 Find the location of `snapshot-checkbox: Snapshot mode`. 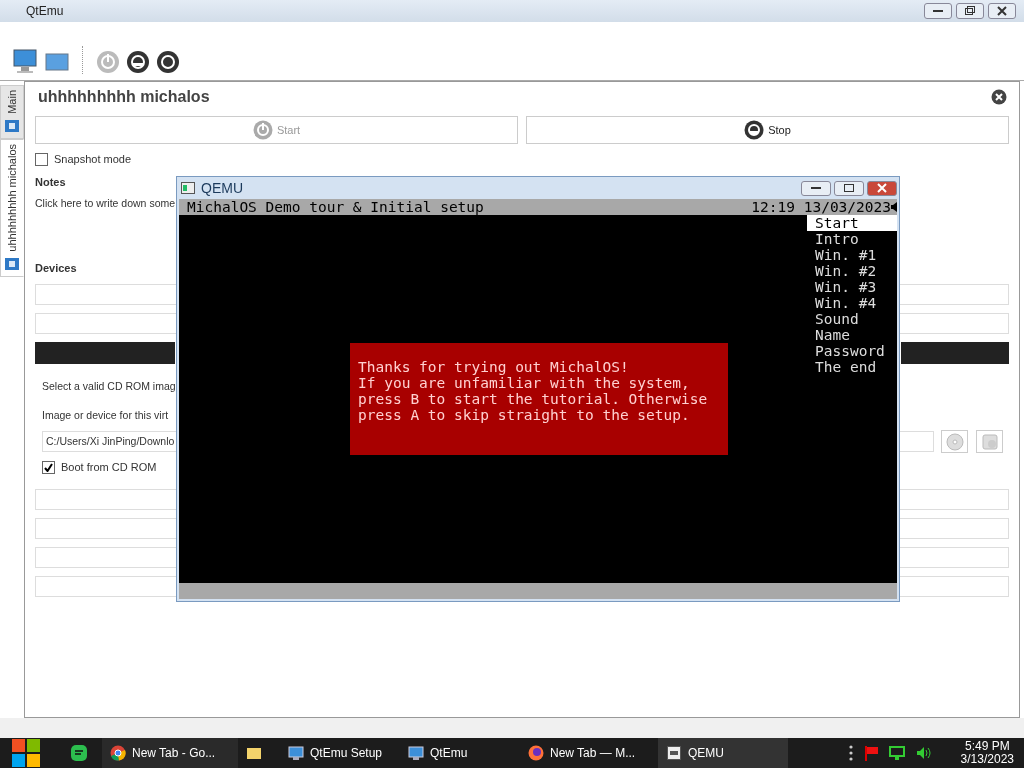

snapshot-checkbox: Snapshot mode is located at coordinates (83, 159).